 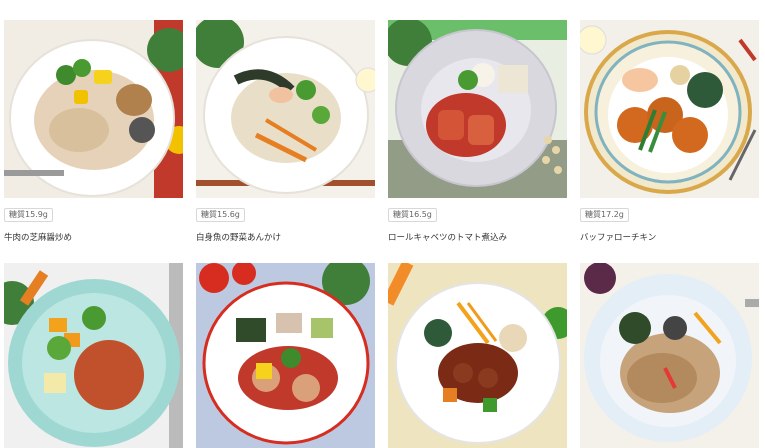 I want to click on meal-name: ロールキャベツのトマト煮込み, so click(x=447, y=238).